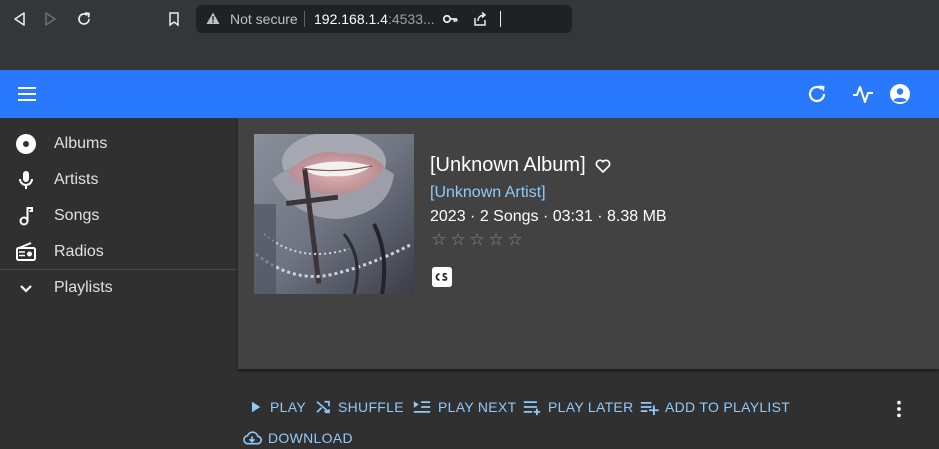  What do you see at coordinates (900, 94) in the screenshot?
I see `account-circle-icon` at bounding box center [900, 94].